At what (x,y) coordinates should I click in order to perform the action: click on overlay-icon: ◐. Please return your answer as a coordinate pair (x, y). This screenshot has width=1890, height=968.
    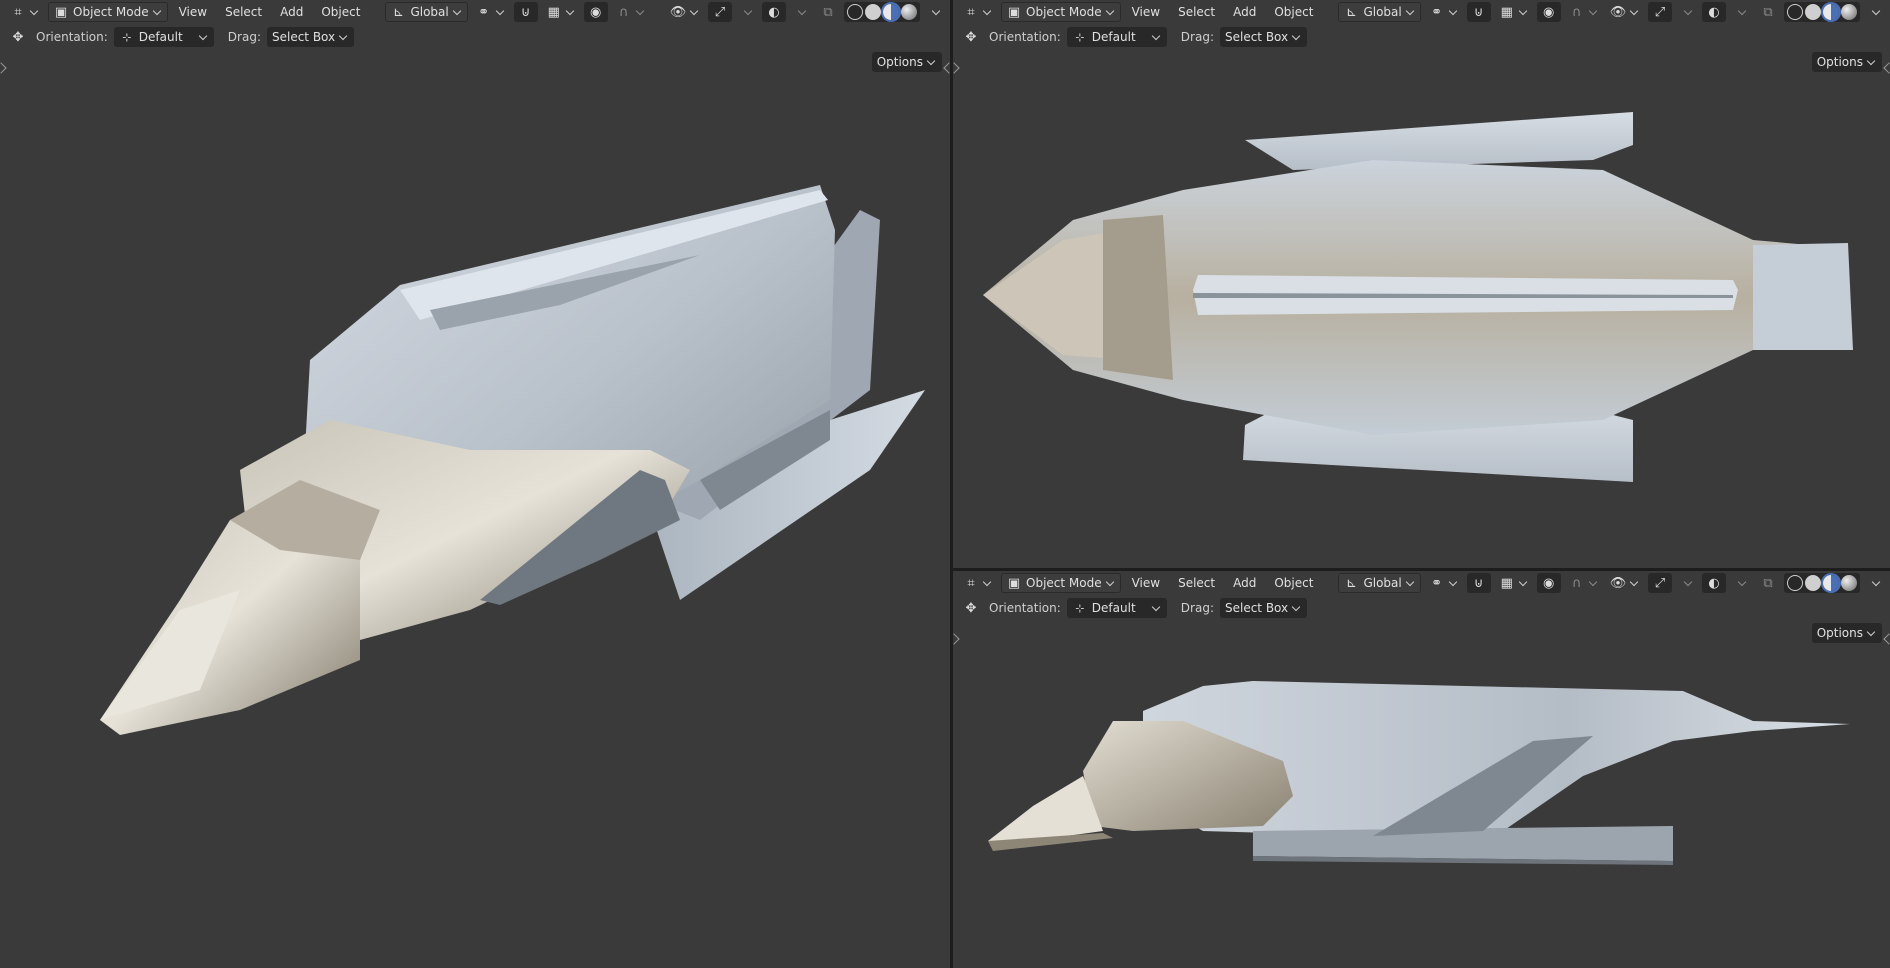
    Looking at the image, I should click on (774, 12).